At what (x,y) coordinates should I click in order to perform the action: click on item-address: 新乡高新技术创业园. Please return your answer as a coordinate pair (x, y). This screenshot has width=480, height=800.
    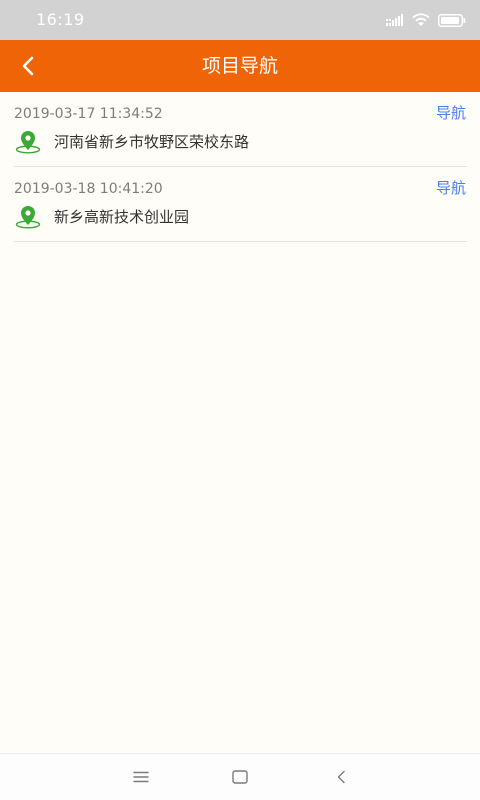
    Looking at the image, I should click on (122, 217).